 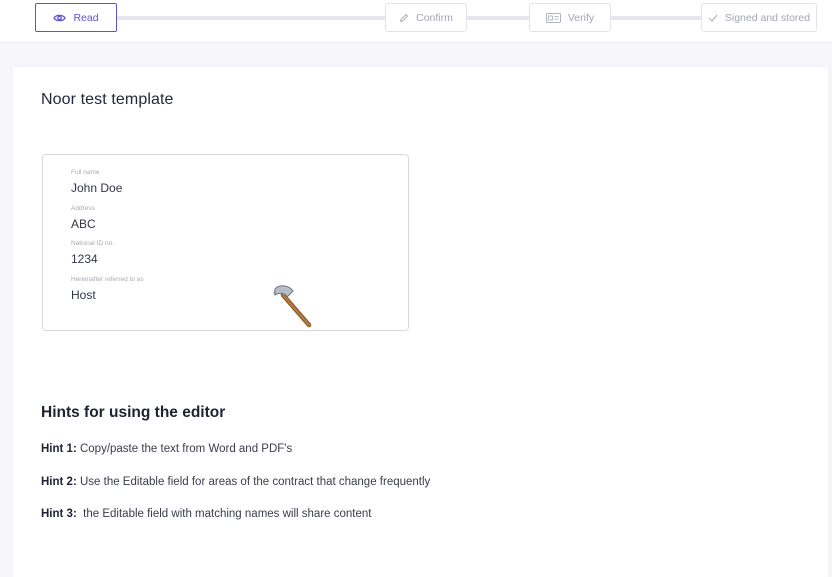 I want to click on step-progress-bar: Read Confirm Verify Signed and stored, so click(x=416, y=21).